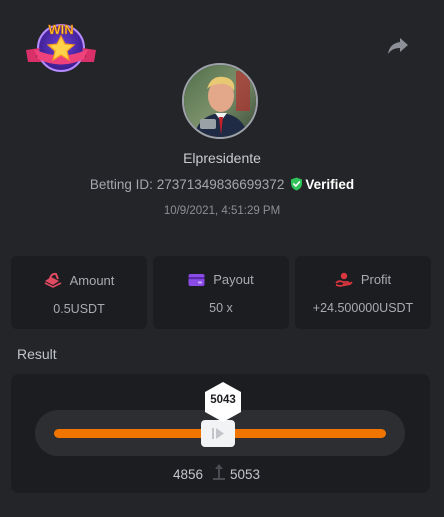  I want to click on result-heading: Result, so click(37, 354).